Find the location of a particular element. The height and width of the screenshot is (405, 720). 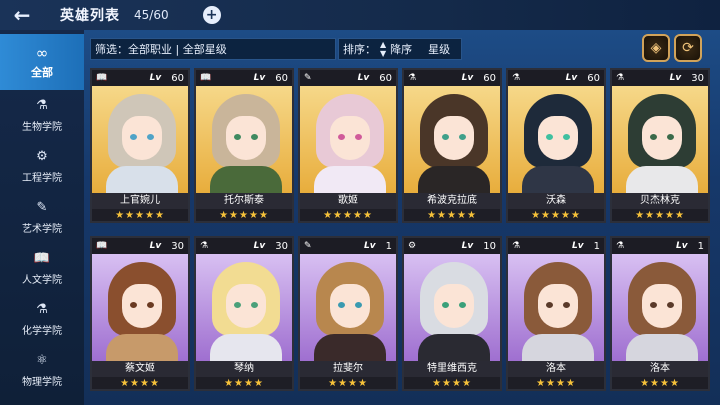

sidebar-item-label: 物理学院 is located at coordinates (42, 382).